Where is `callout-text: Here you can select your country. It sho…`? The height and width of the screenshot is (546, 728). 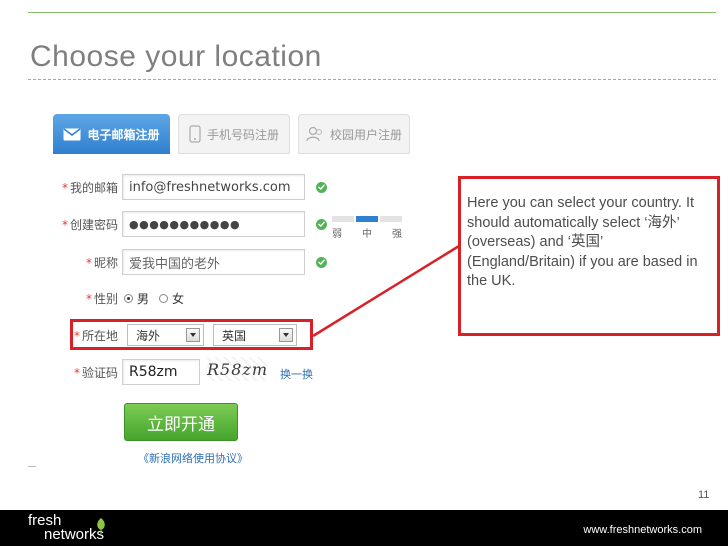 callout-text: Here you can select your country. It sho… is located at coordinates (582, 242).